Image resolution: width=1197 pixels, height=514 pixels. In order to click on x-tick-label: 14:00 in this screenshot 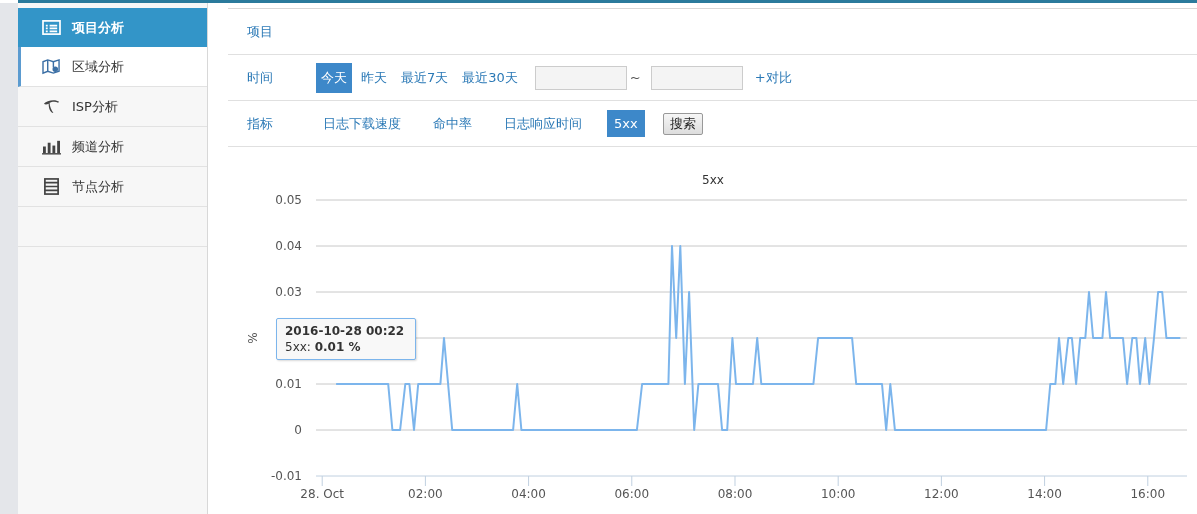, I will do `click(1044, 494)`.